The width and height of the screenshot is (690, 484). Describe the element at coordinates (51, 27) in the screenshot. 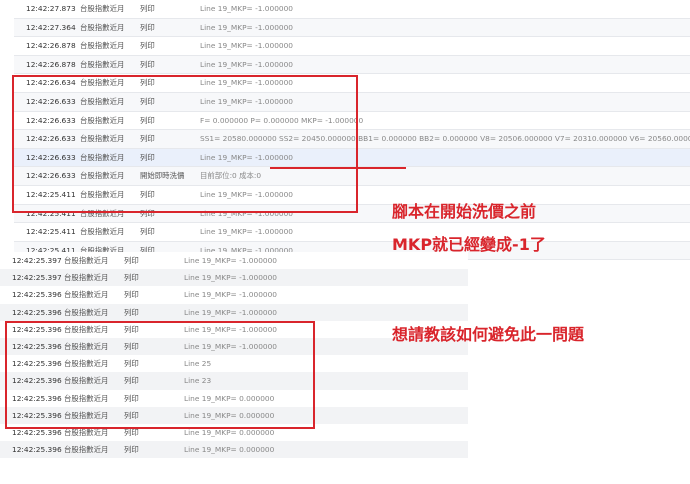

I see `log-time: 12:42:27.364` at that location.